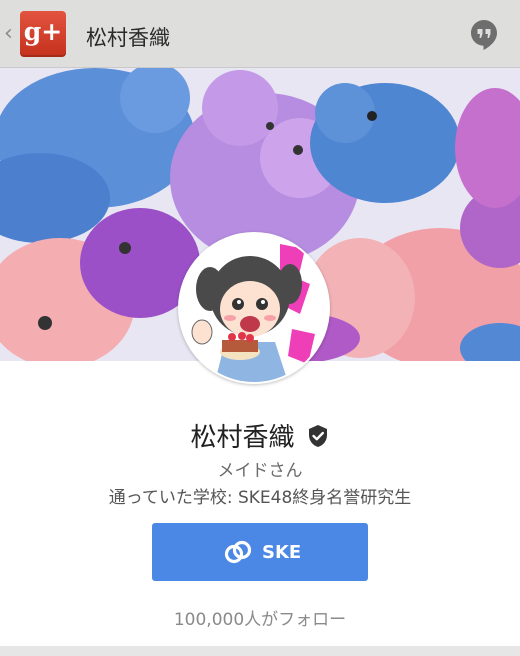  I want to click on profile-link-button: SKE, so click(260, 552).